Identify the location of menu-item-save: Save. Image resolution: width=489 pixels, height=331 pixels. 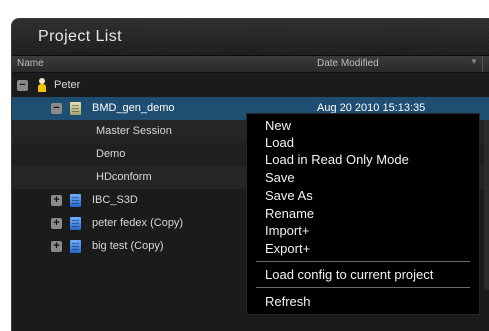
(280, 177).